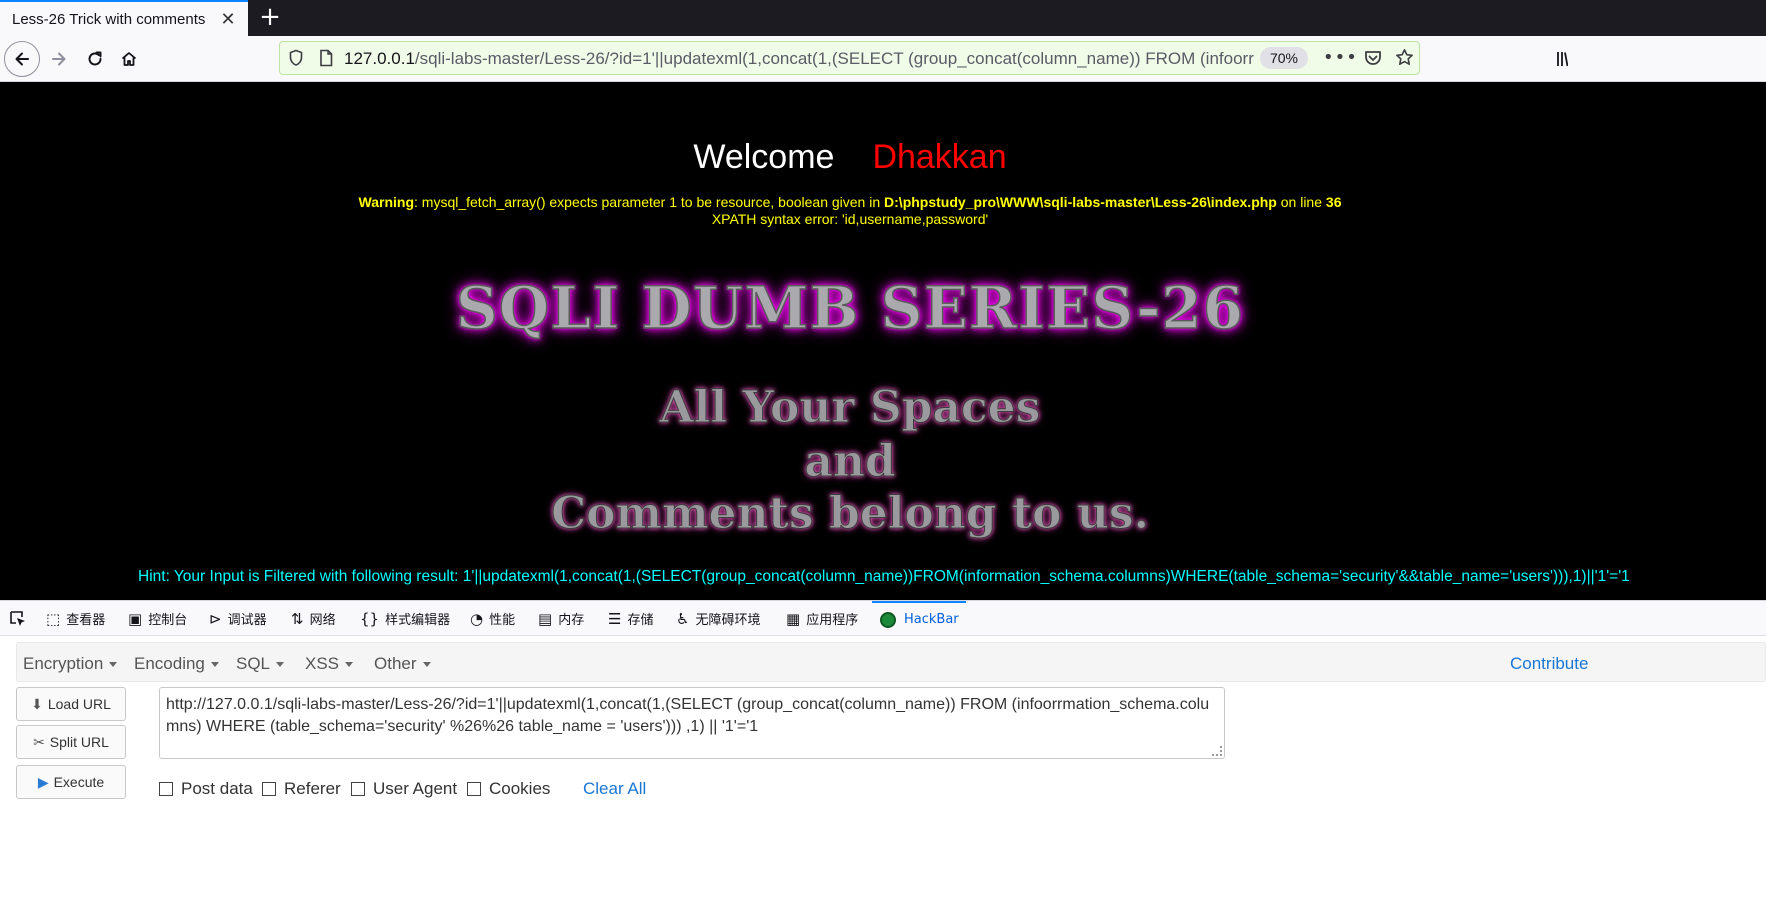 The height and width of the screenshot is (914, 1766). What do you see at coordinates (850, 408) in the screenshot?
I see `tagline-line-1: All Your Spaces` at bounding box center [850, 408].